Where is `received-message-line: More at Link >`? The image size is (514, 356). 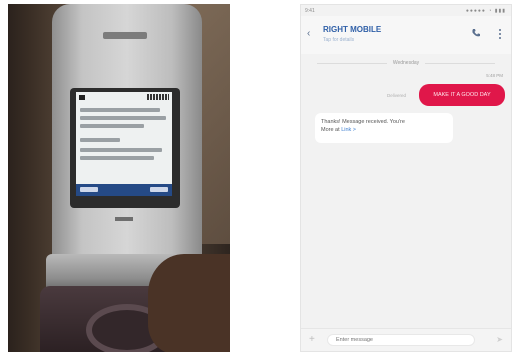
received-message-line: More at Link > is located at coordinates (384, 130).